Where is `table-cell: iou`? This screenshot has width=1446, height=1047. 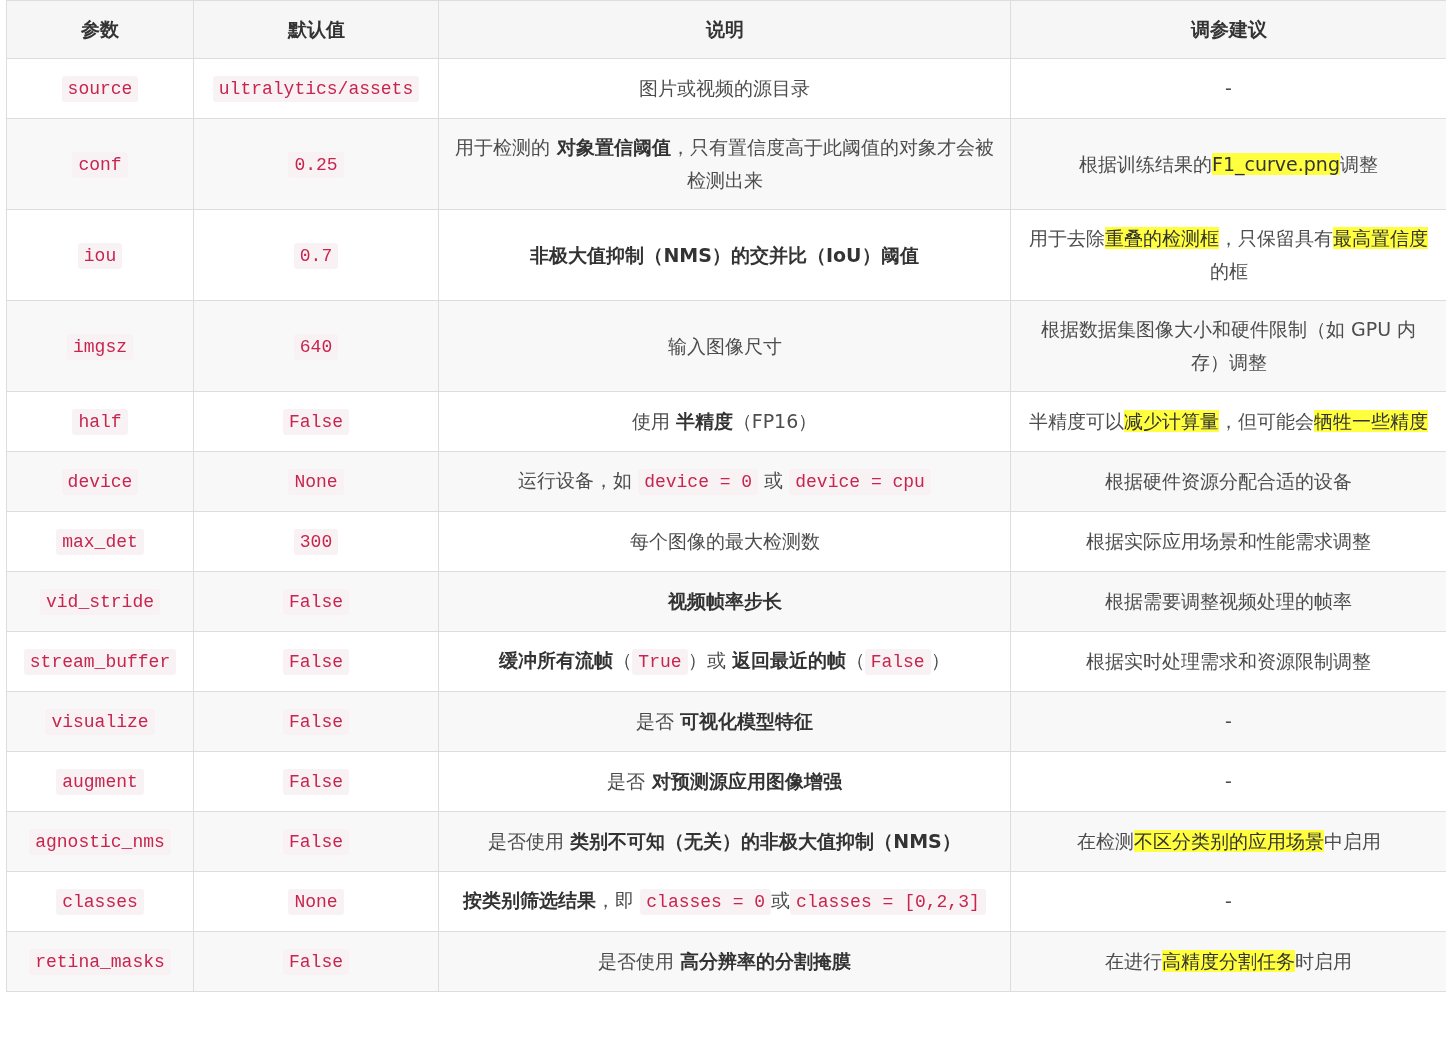
table-cell: iou is located at coordinates (100, 255).